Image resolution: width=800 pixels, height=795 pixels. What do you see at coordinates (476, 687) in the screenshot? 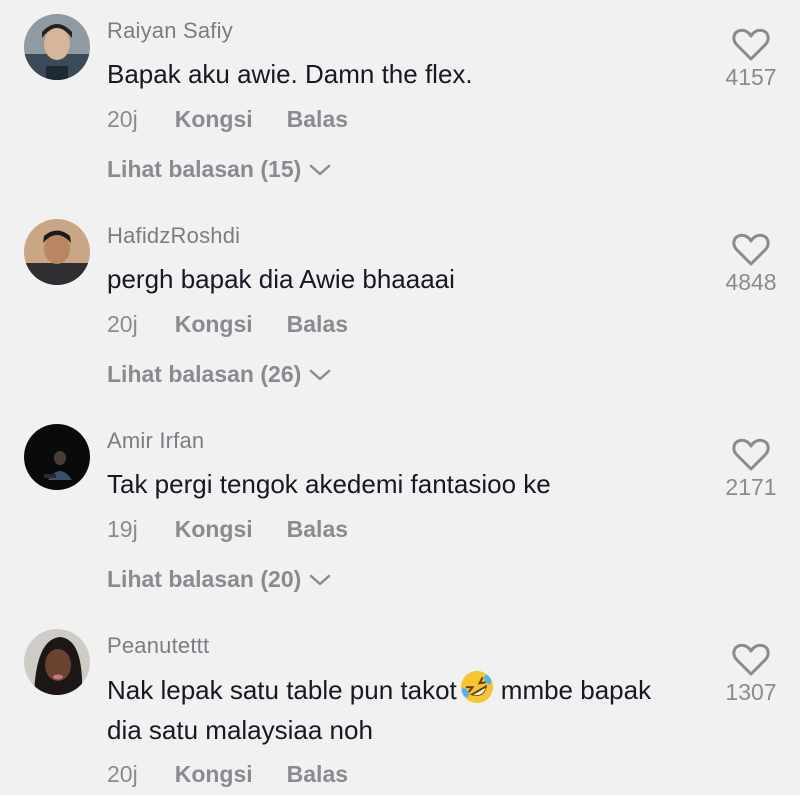
I see `rolling-on-floor-laughing-emoji-icon` at bounding box center [476, 687].